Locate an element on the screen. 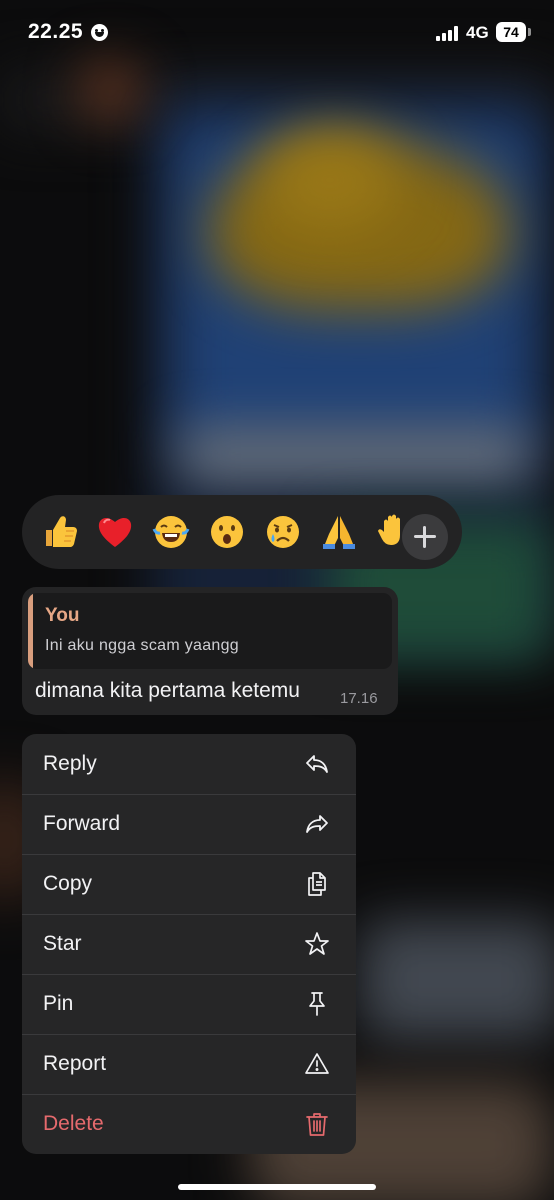  home-indicator is located at coordinates (277, 1187).